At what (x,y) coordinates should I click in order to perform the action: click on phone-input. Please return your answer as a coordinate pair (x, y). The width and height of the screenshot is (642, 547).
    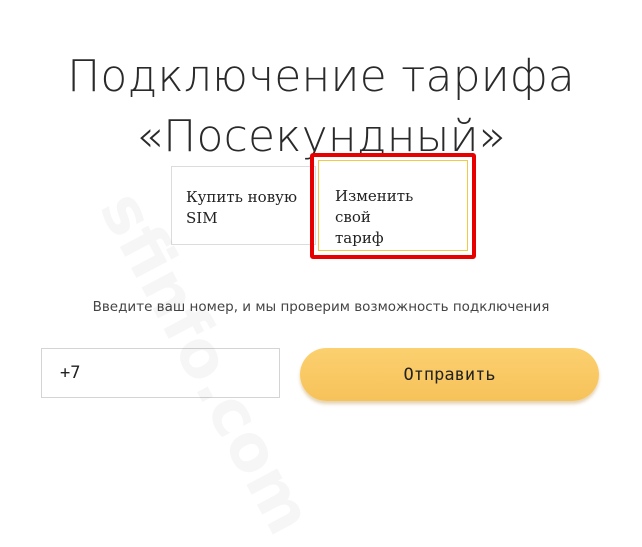
    Looking at the image, I should click on (160, 373).